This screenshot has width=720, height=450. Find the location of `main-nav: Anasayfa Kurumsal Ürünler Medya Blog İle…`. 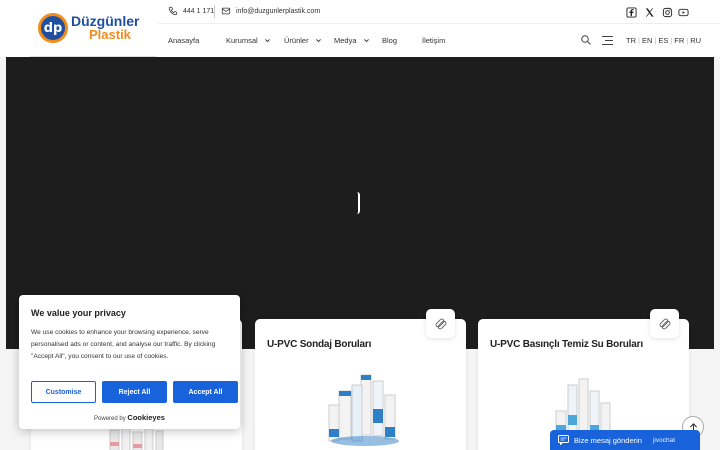

main-nav: Anasayfa Kurumsal Ürünler Medya Blog İle… is located at coordinates (439, 40).